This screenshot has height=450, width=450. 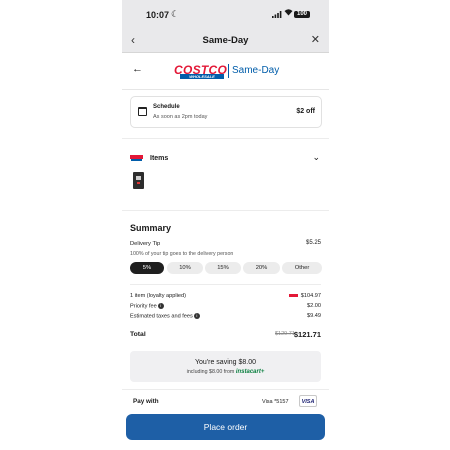 I want to click on back-arrow-icon: ←, so click(x=137, y=69).